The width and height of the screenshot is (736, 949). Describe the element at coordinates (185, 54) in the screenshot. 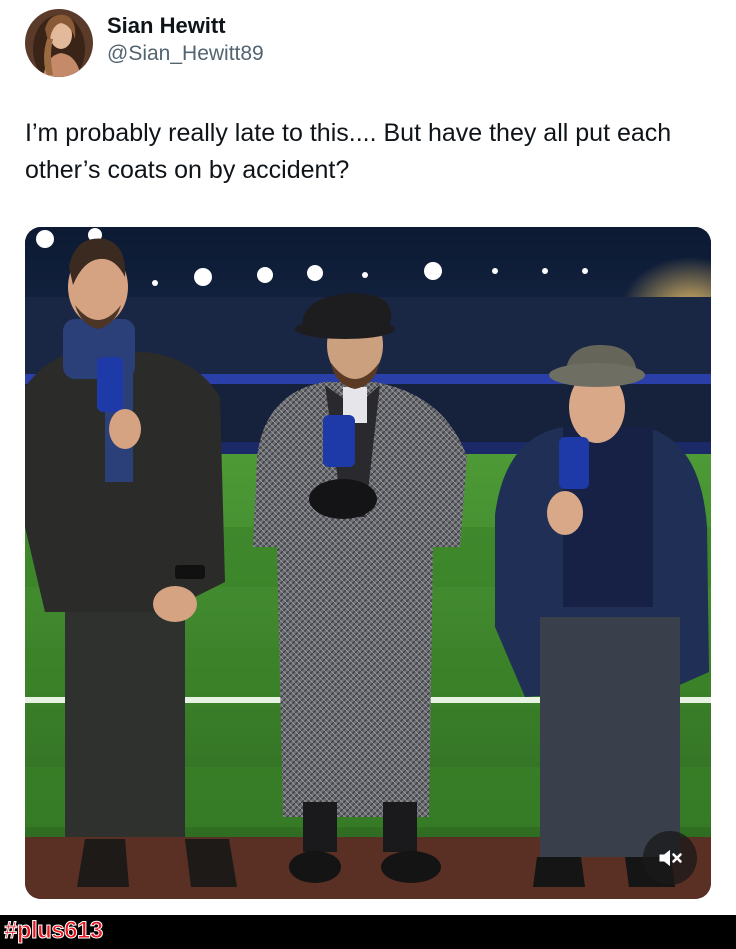

I see `author-handle: @Sian_Hewitt89` at that location.